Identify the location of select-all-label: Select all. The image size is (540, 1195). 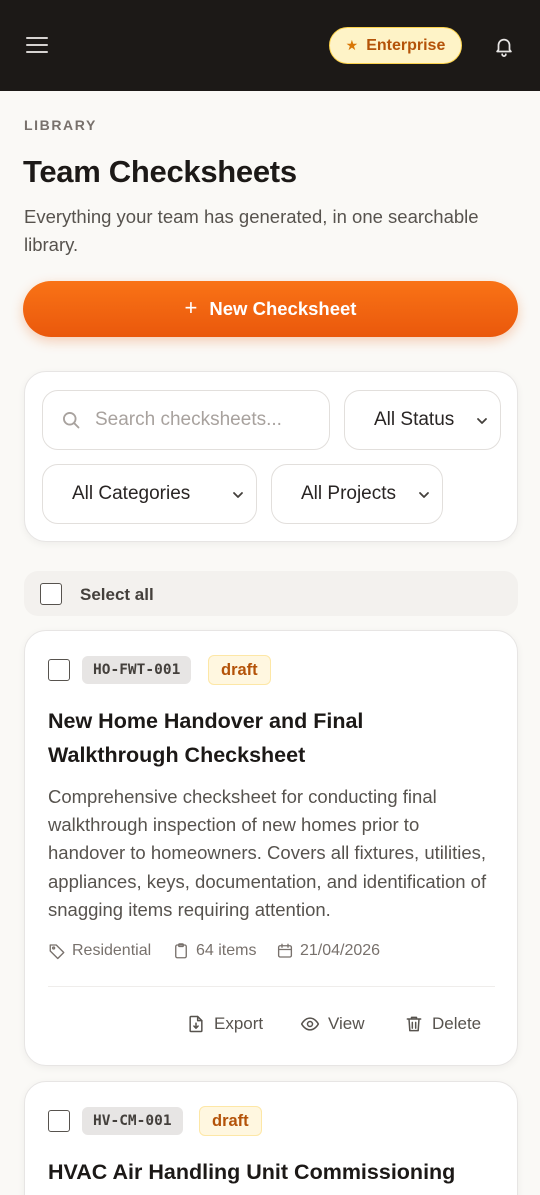
(117, 594).